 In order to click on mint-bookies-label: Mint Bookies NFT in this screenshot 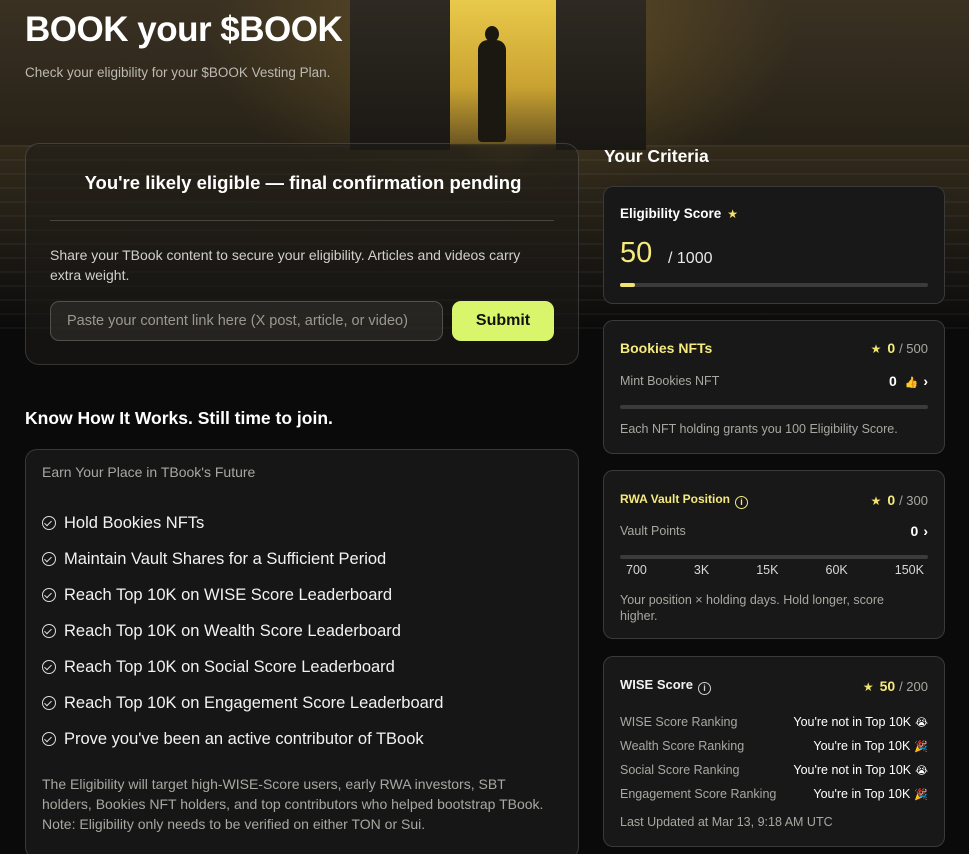, I will do `click(670, 381)`.